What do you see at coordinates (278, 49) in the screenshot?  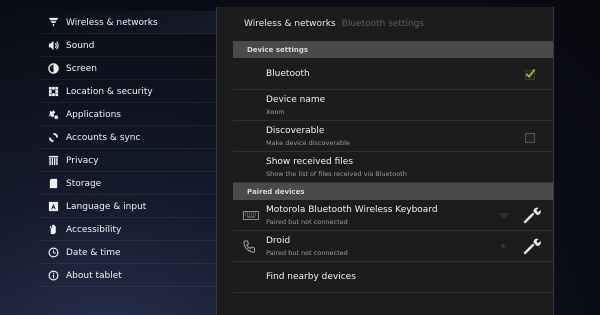 I see `section-title: Device settings` at bounding box center [278, 49].